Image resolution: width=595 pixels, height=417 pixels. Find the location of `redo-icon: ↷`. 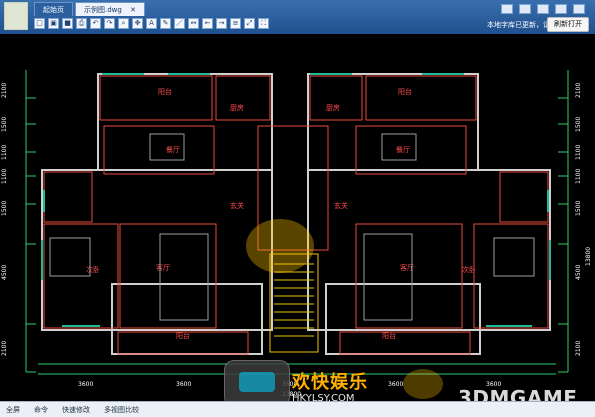

redo-icon: ↷ is located at coordinates (109, 23).